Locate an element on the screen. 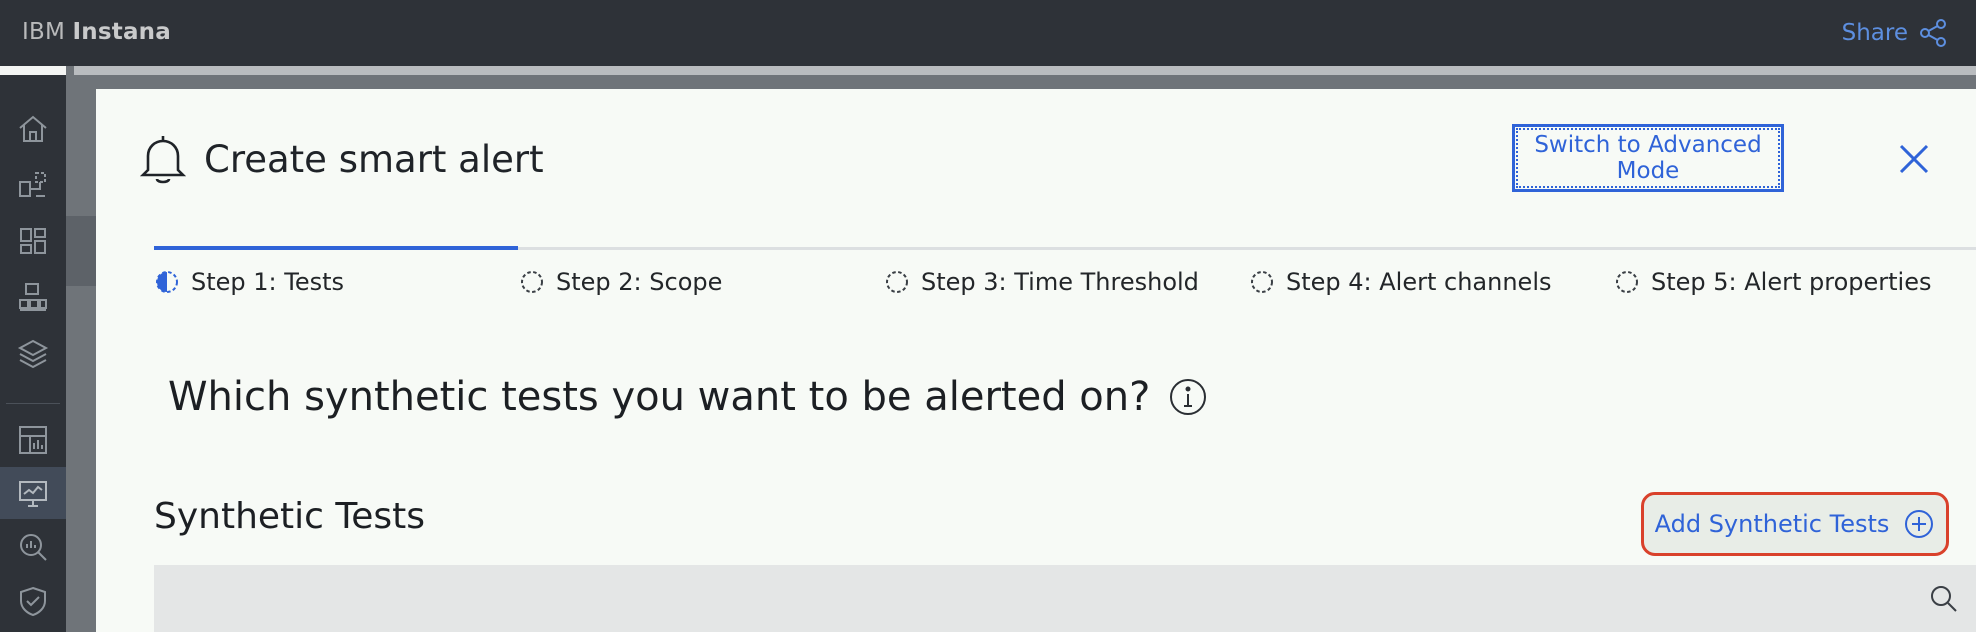 The width and height of the screenshot is (1976, 632). left-navigation is located at coordinates (33, 353).